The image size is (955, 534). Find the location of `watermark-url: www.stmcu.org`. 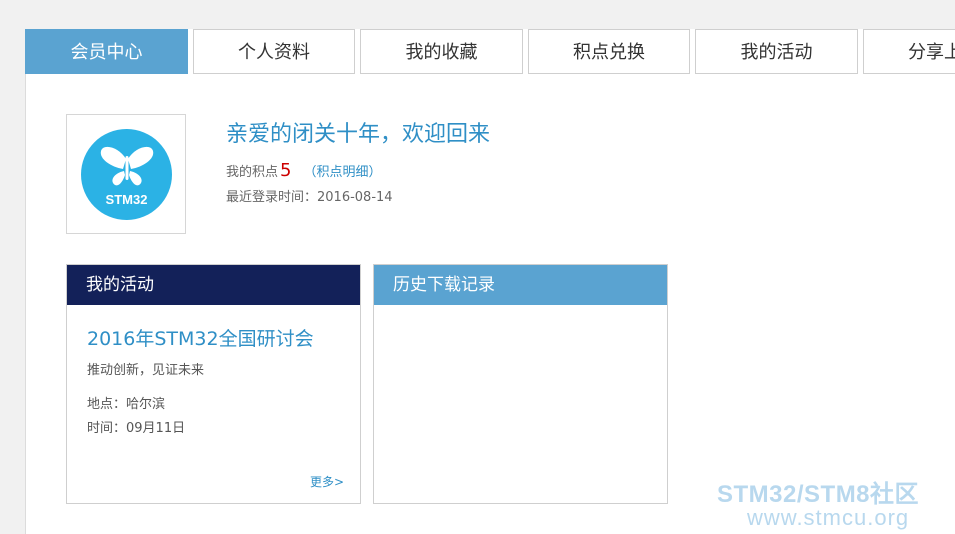

watermark-url: www.stmcu.org is located at coordinates (828, 517).